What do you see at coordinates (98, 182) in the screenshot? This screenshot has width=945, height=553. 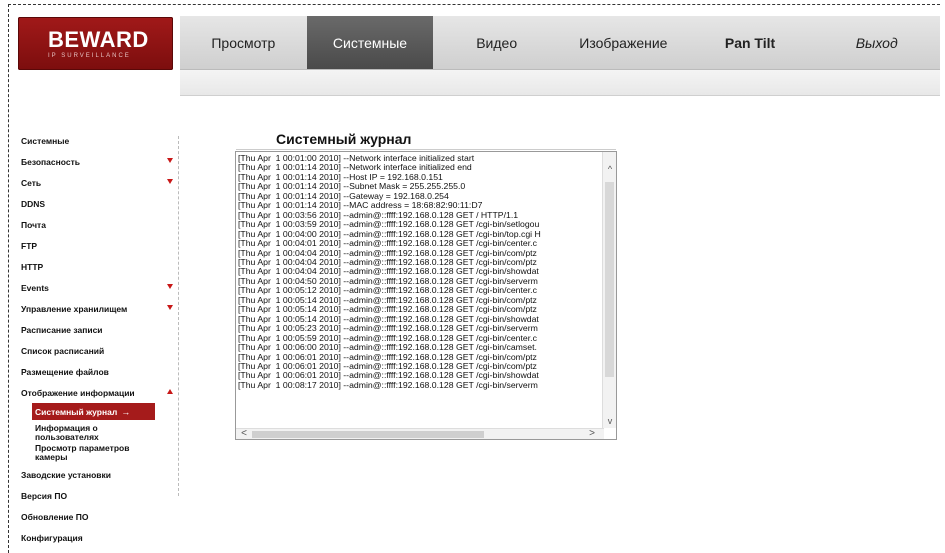 I see `sidebar-item-2: Сеть` at bounding box center [98, 182].